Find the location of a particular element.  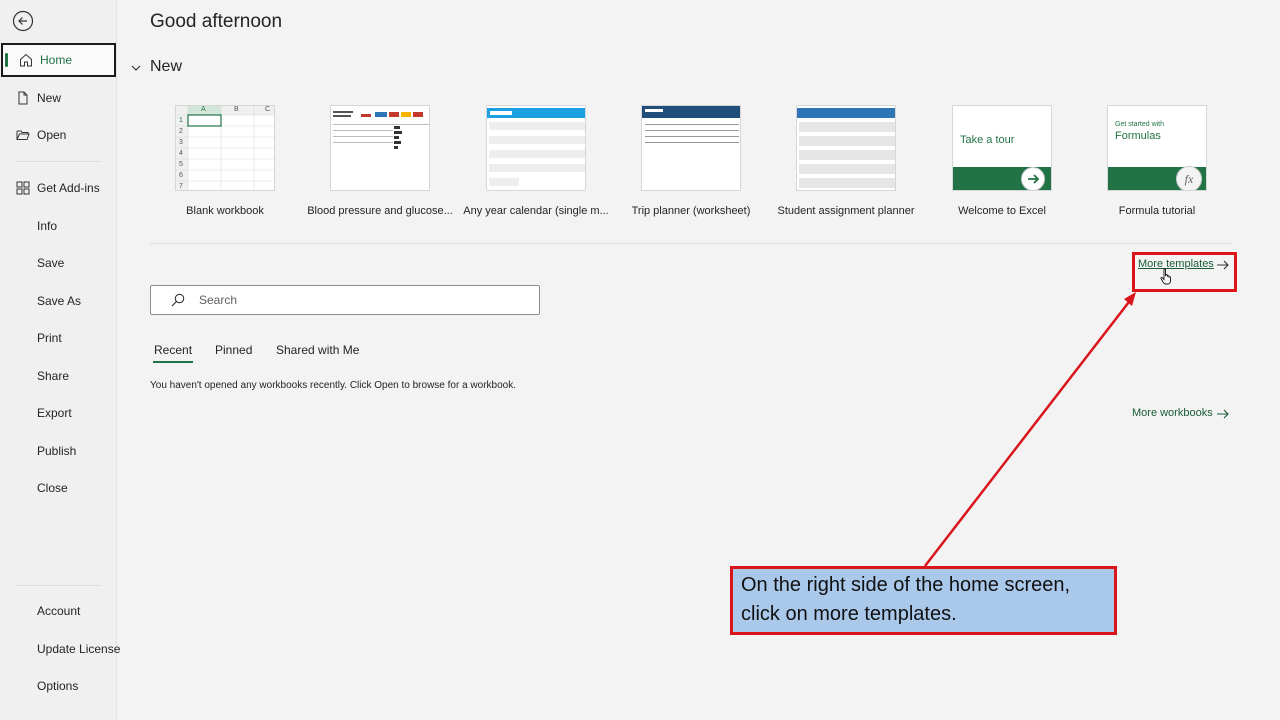

sidebar-item-print: Print is located at coordinates (58, 338).